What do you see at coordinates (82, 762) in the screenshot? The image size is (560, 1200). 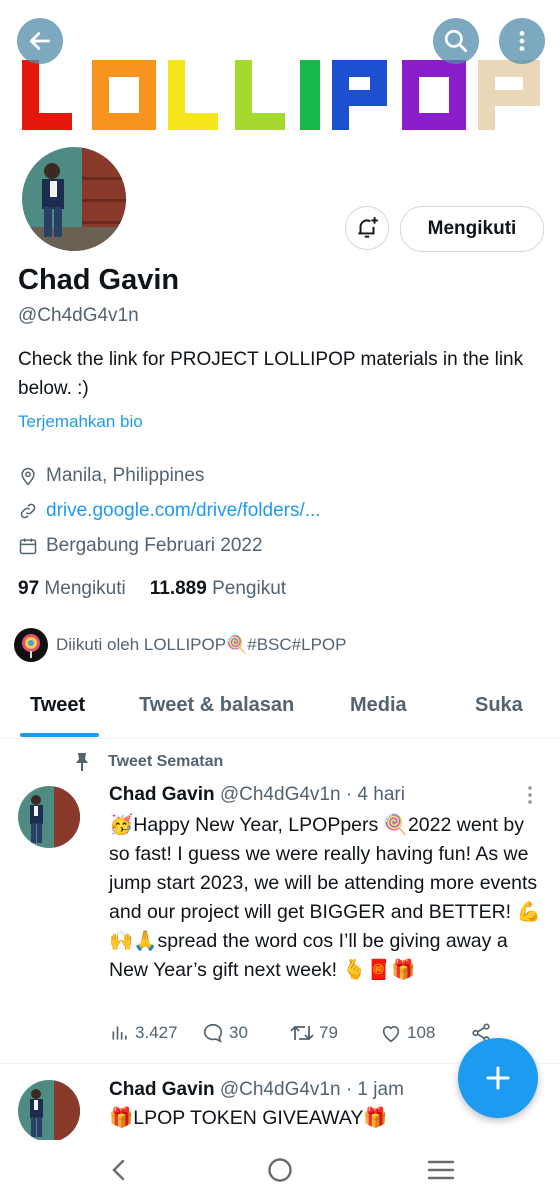 I see `pin-icon` at bounding box center [82, 762].